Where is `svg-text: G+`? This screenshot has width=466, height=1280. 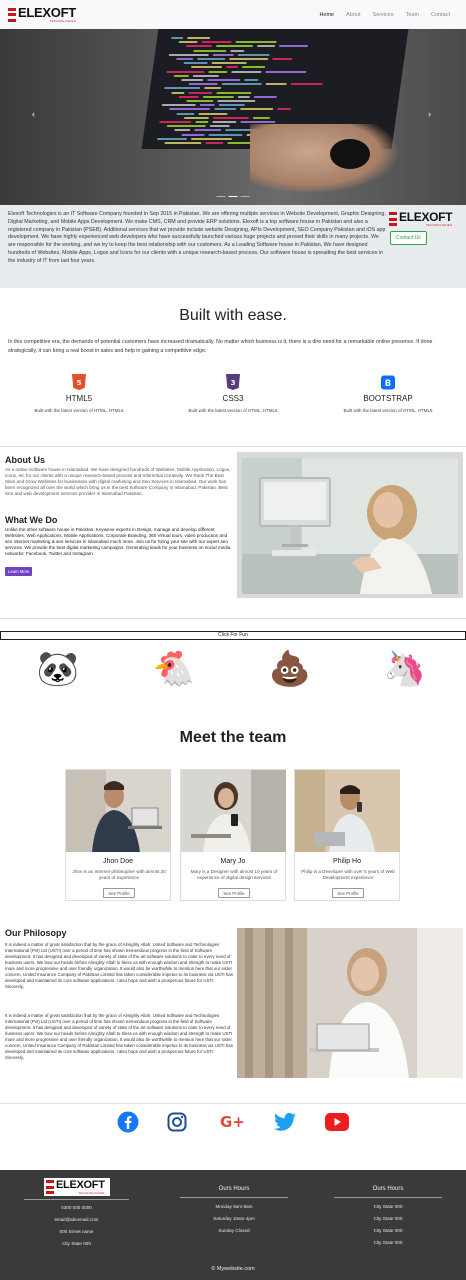
svg-text: G+ is located at coordinates (232, 1122).